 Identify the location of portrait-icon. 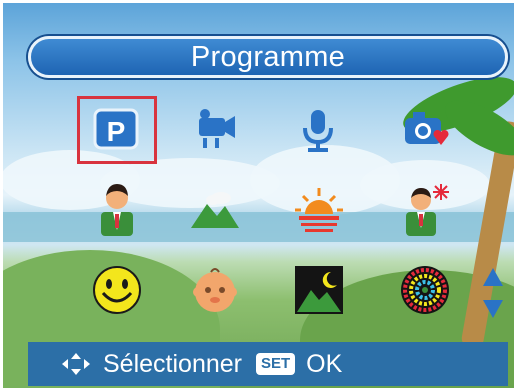
(117, 210).